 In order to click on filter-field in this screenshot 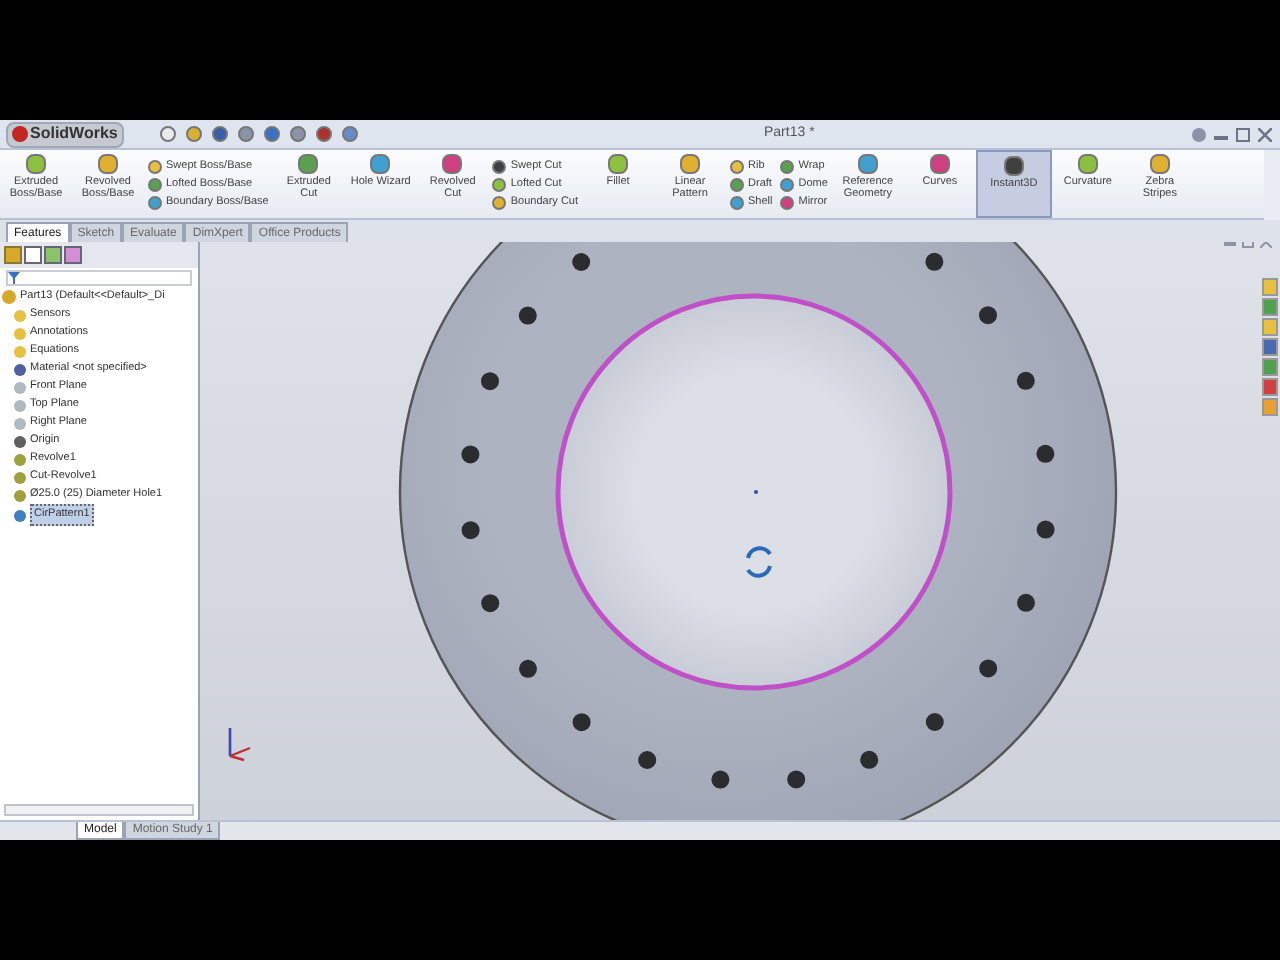, I will do `click(99, 278)`.